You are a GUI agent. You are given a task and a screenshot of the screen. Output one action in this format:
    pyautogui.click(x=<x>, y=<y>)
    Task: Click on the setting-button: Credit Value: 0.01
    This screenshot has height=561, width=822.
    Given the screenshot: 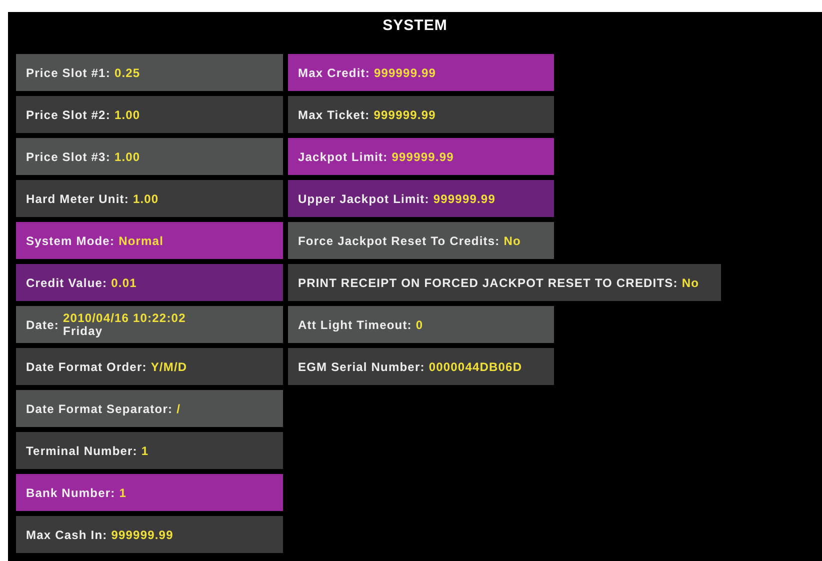 What is the action you would take?
    pyautogui.click(x=149, y=282)
    